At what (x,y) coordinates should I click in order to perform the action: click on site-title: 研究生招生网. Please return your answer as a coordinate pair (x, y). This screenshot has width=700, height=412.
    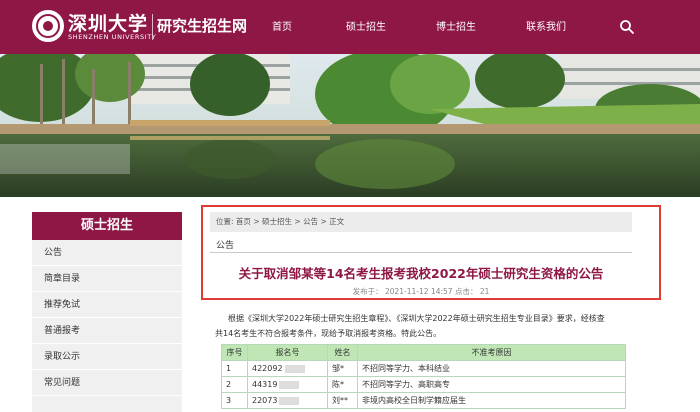
    Looking at the image, I should click on (202, 25).